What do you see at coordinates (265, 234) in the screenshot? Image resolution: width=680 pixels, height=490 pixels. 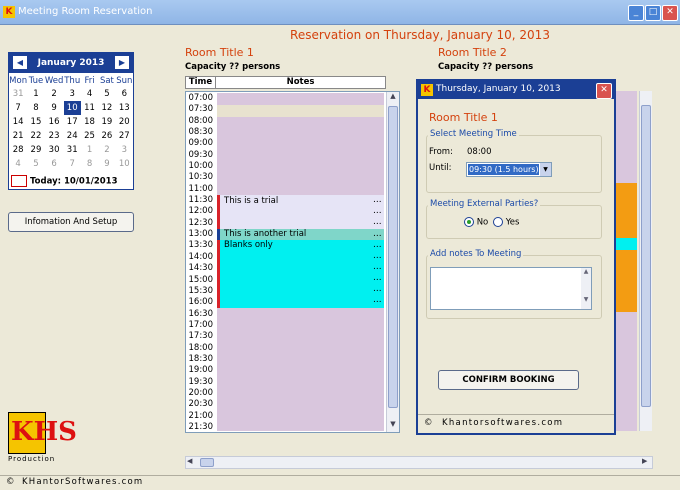 I see `booking-note: This is another trial` at bounding box center [265, 234].